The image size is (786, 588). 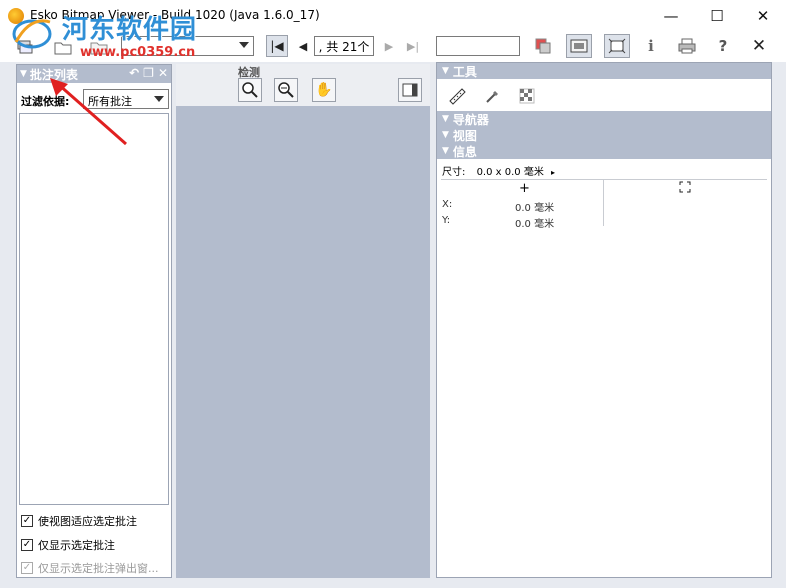 What do you see at coordinates (617, 46) in the screenshot?
I see `fit-icon` at bounding box center [617, 46].